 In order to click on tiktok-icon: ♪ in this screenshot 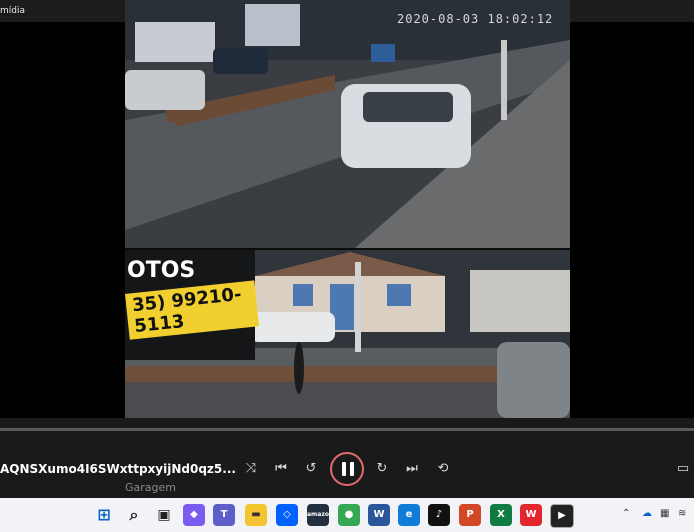, I will do `click(439, 515)`.